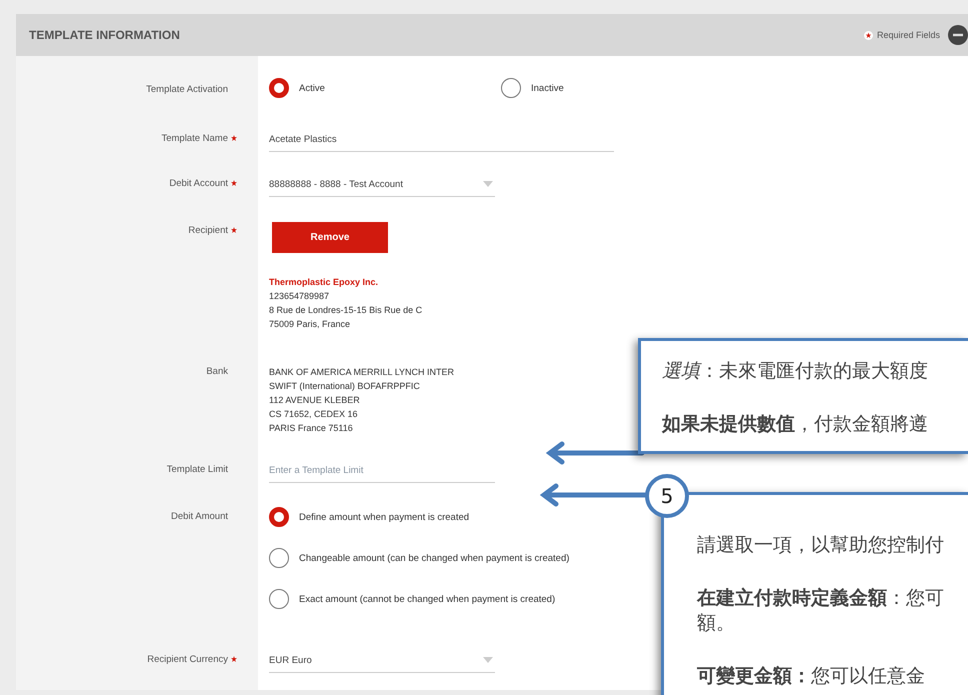  Describe the element at coordinates (868, 35) in the screenshot. I see `required-icon` at that location.